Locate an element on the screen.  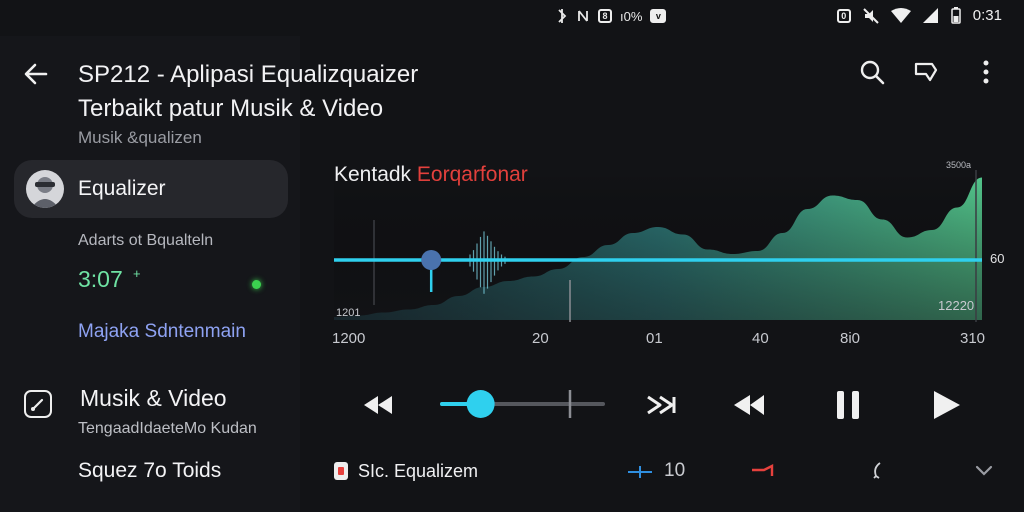
x-tick-label: 20 is located at coordinates (540, 338).